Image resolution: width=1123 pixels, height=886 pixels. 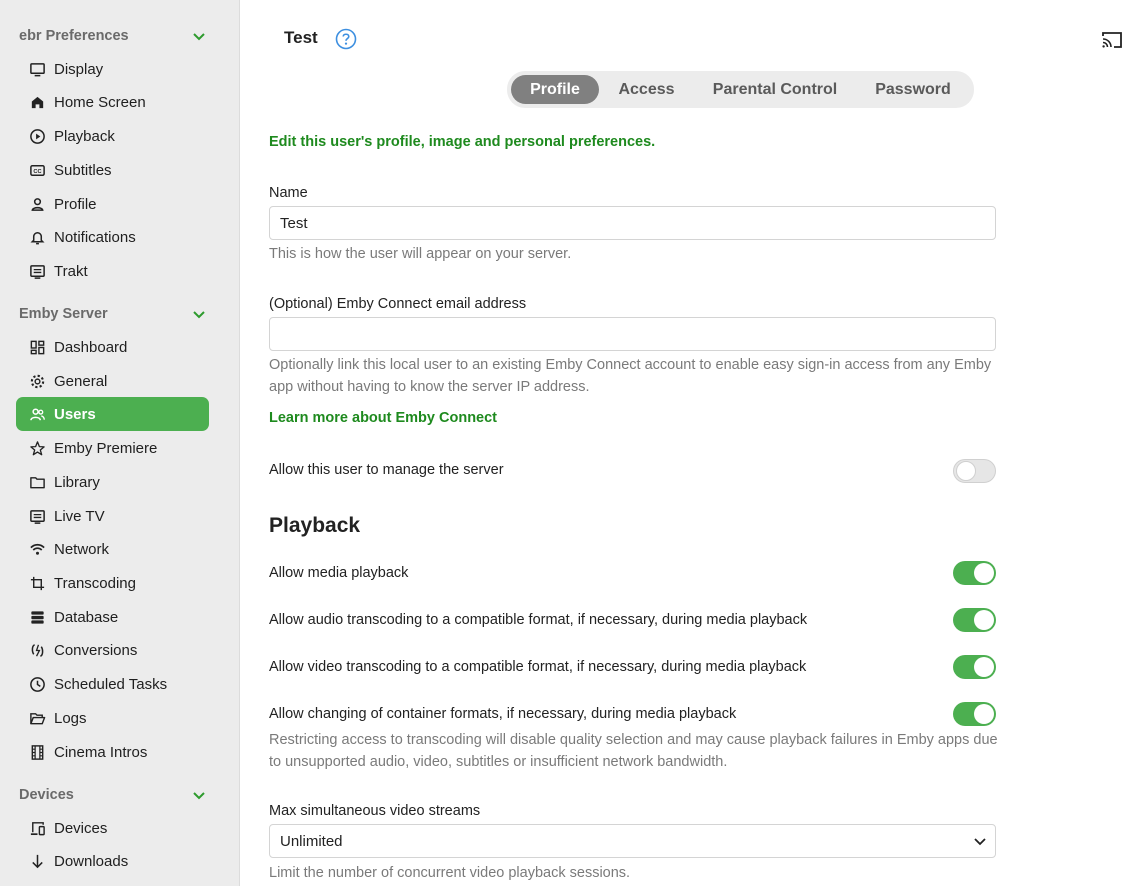 I want to click on sidebar-item-downloads: Downloads, so click(x=112, y=861).